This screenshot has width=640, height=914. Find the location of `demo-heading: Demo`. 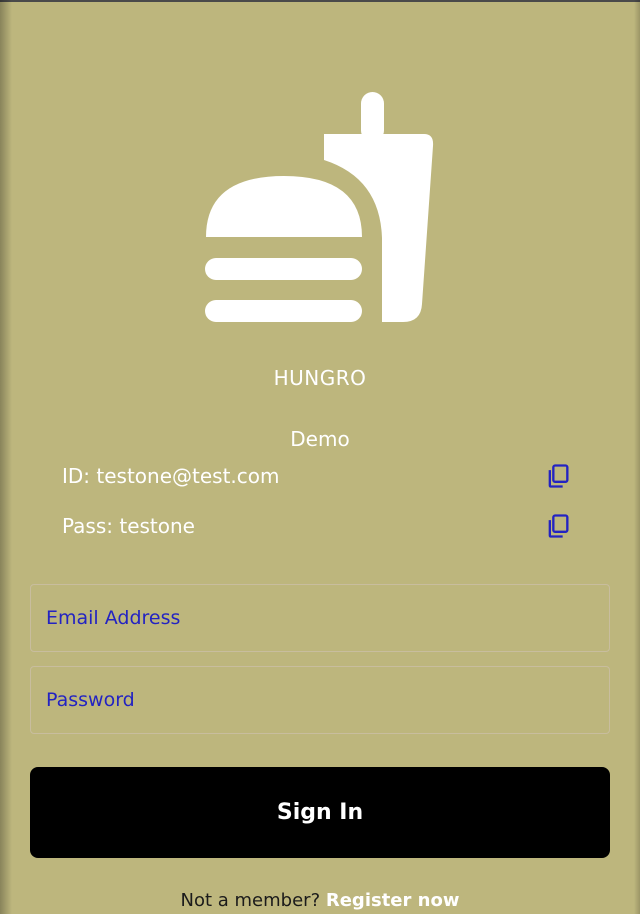

demo-heading: Demo is located at coordinates (320, 439).